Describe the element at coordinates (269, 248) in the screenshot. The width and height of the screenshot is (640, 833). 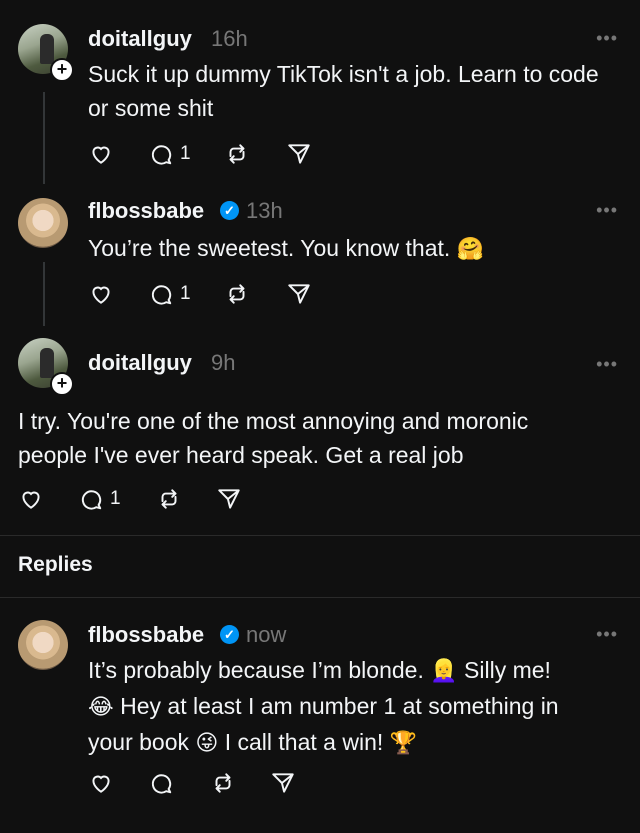
I see `post-text-content: You’re the sweetest. You know that.` at that location.